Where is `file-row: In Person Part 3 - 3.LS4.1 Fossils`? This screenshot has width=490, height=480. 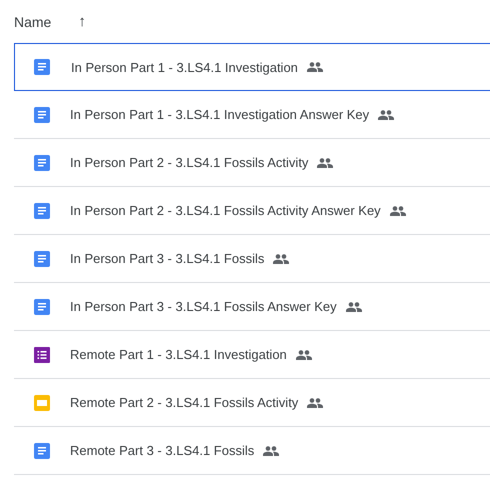 file-row: In Person Part 3 - 3.LS4.1 Fossils is located at coordinates (252, 259).